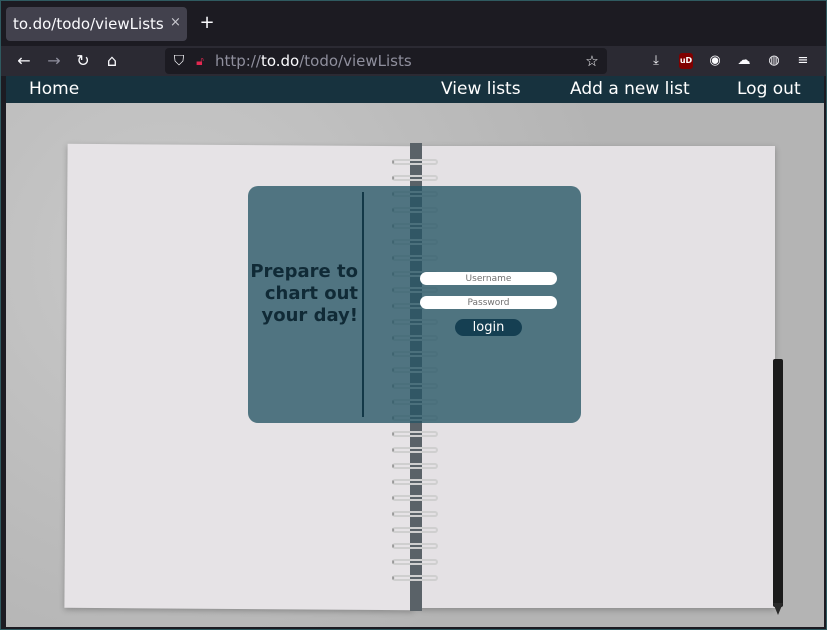  Describe the element at coordinates (774, 61) in the screenshot. I see `extension-disc-icon: ◍` at that location.